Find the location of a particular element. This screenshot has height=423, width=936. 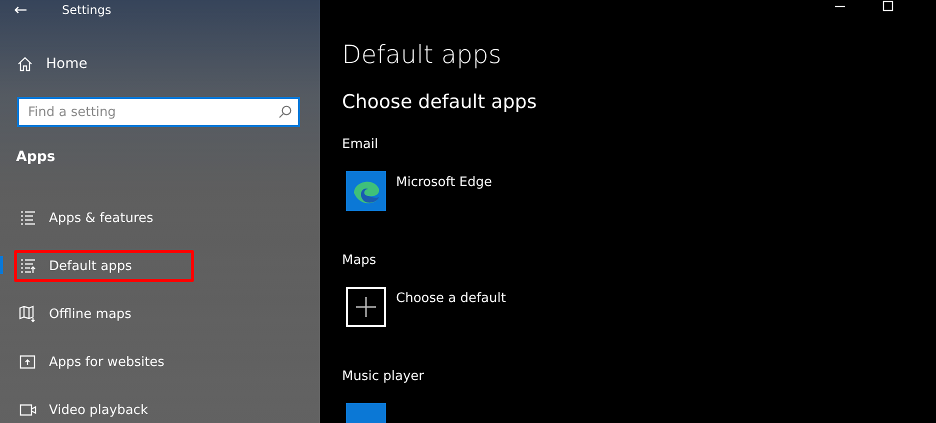

edge-icon is located at coordinates (366, 191).